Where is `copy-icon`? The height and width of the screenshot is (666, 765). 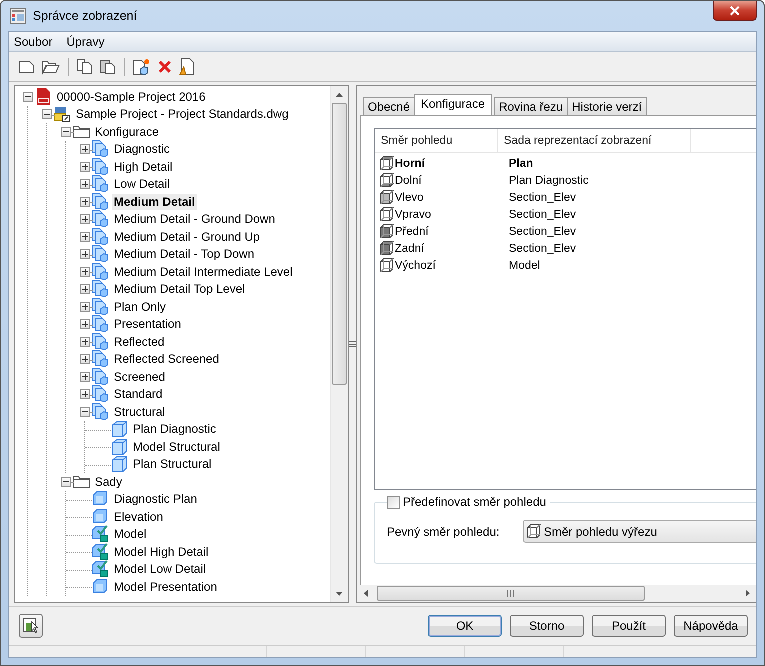 copy-icon is located at coordinates (85, 66).